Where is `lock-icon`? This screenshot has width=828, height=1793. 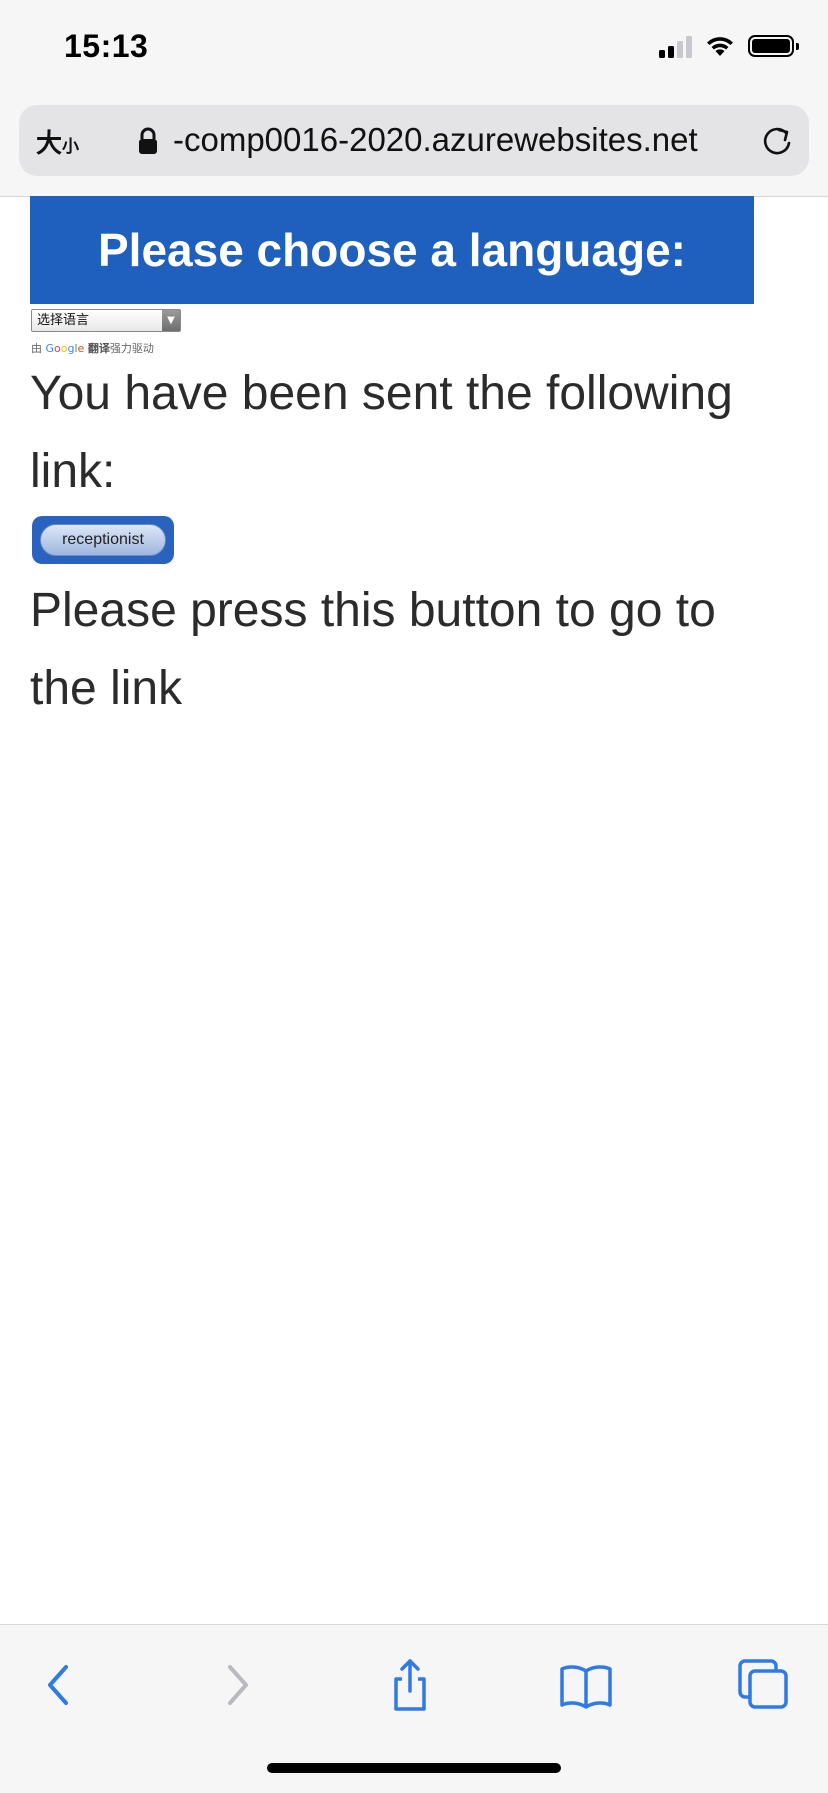
lock-icon is located at coordinates (148, 140).